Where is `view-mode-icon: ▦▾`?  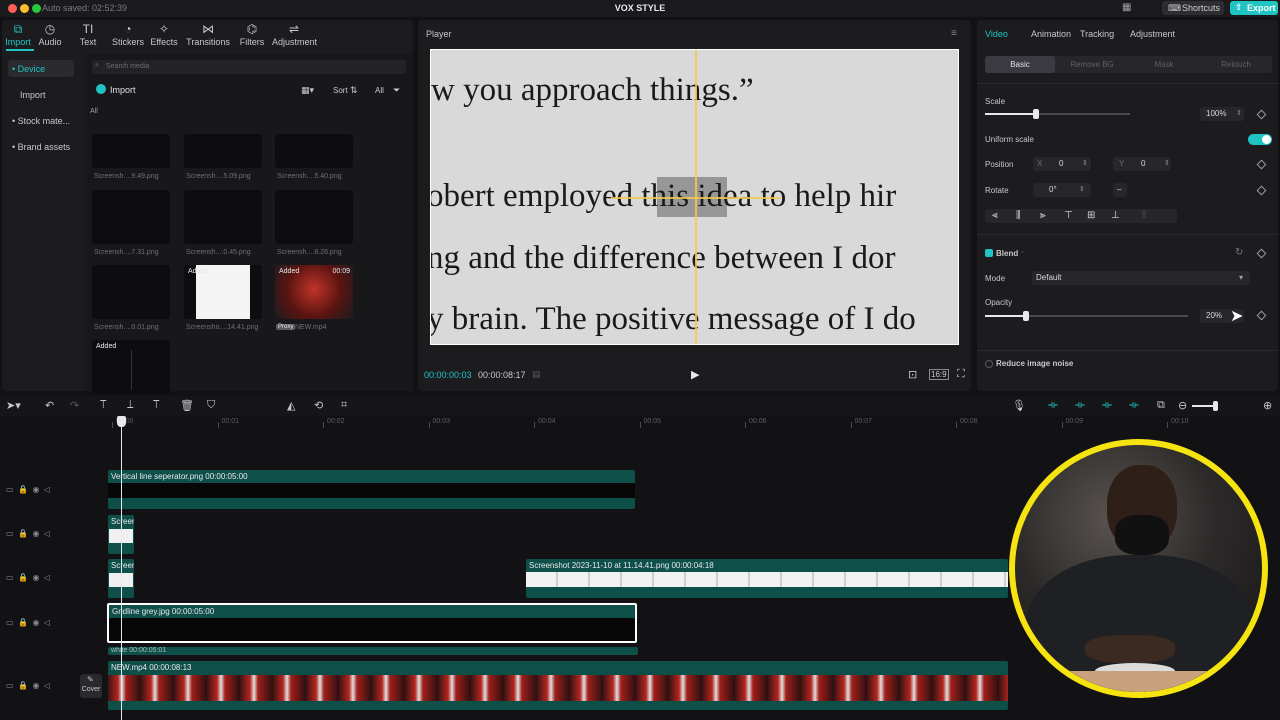 view-mode-icon: ▦▾ is located at coordinates (307, 90).